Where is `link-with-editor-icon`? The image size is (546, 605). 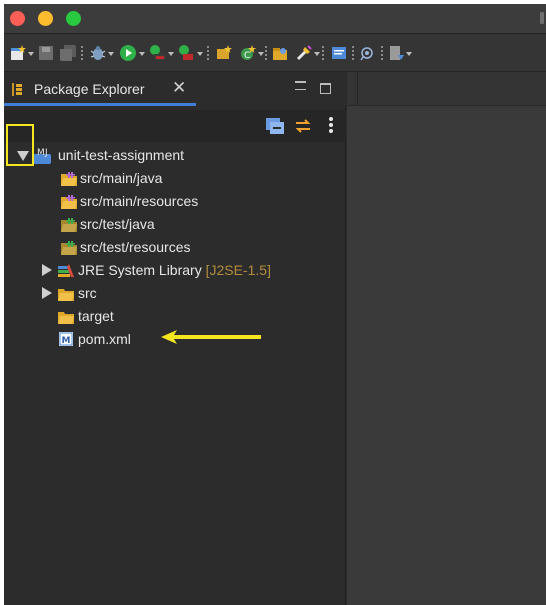 link-with-editor-icon is located at coordinates (303, 126).